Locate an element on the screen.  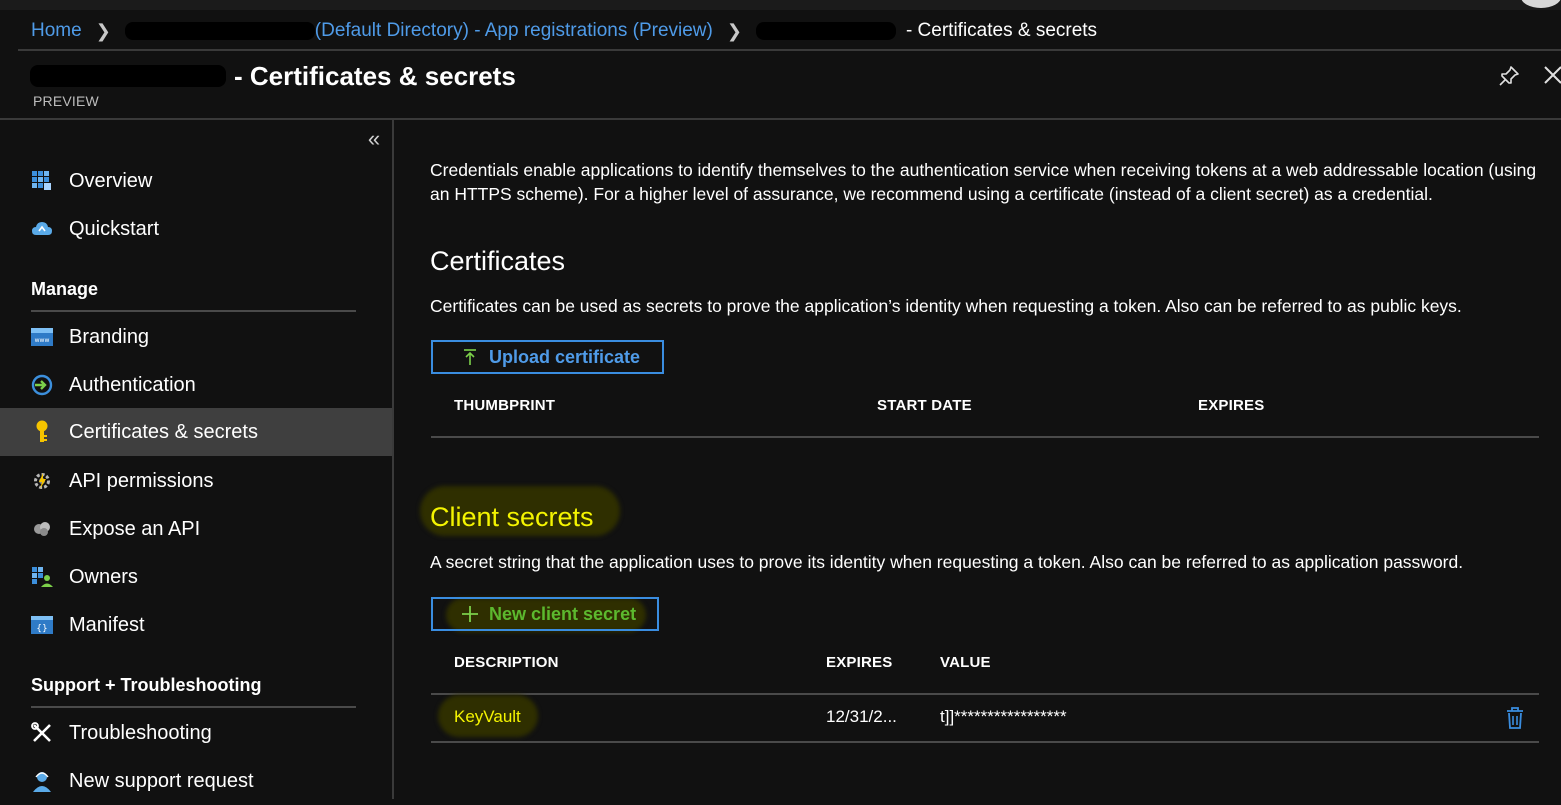
column-header-thumbprint: THUMBPRINT is located at coordinates (504, 405).